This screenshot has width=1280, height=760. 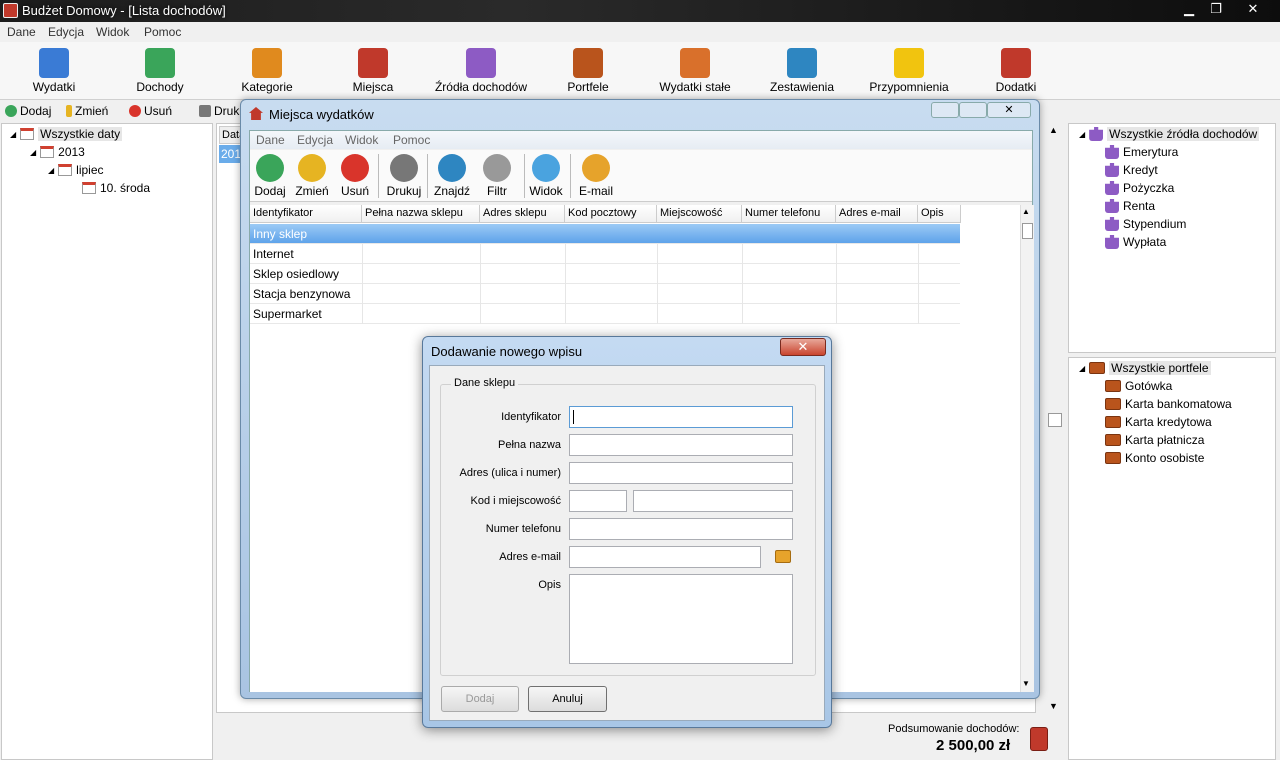 What do you see at coordinates (1158, 422) in the screenshot?
I see `tree-item: Karta kredytowa` at bounding box center [1158, 422].